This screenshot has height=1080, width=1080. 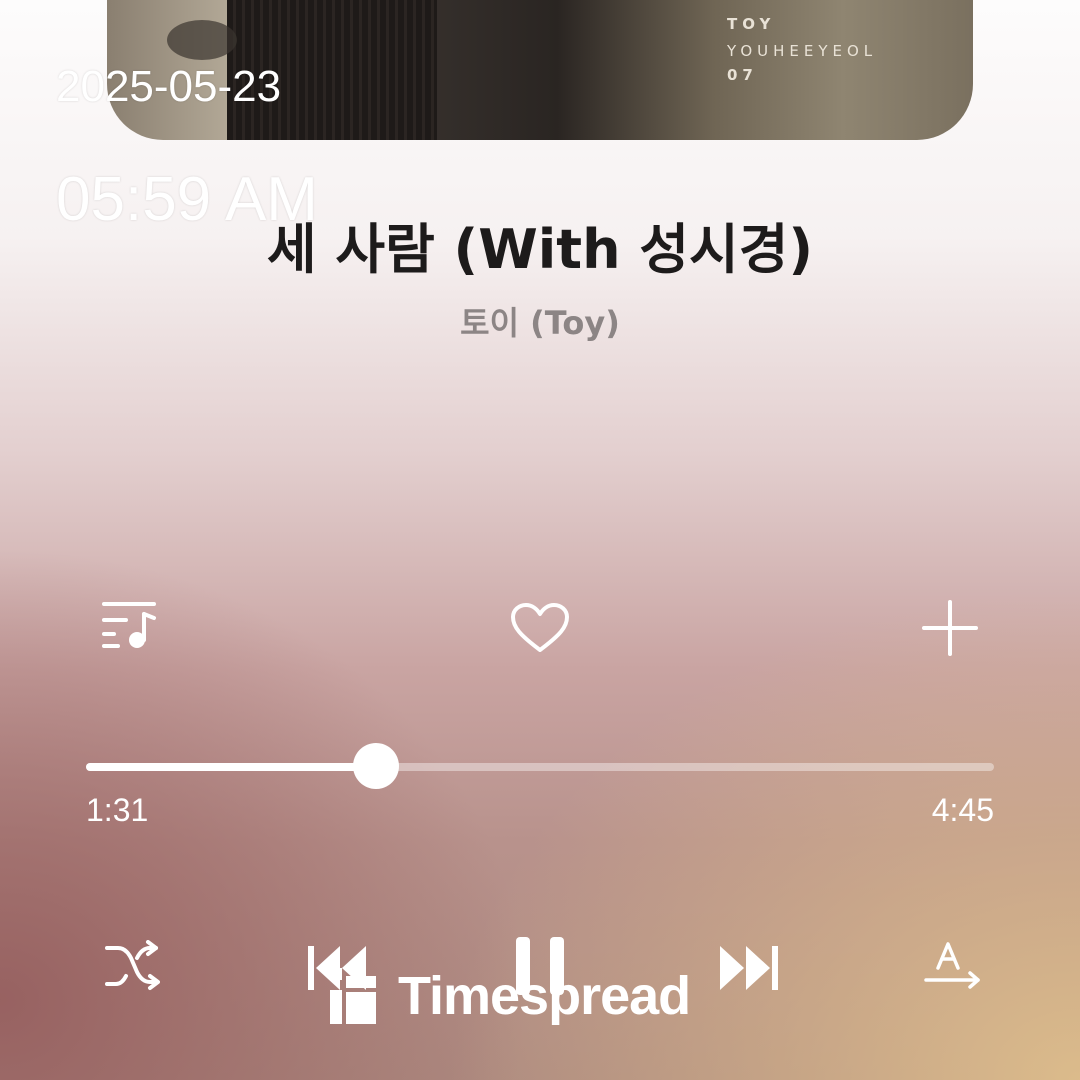 I want to click on album-cover-number-text: 07, so click(x=742, y=75).